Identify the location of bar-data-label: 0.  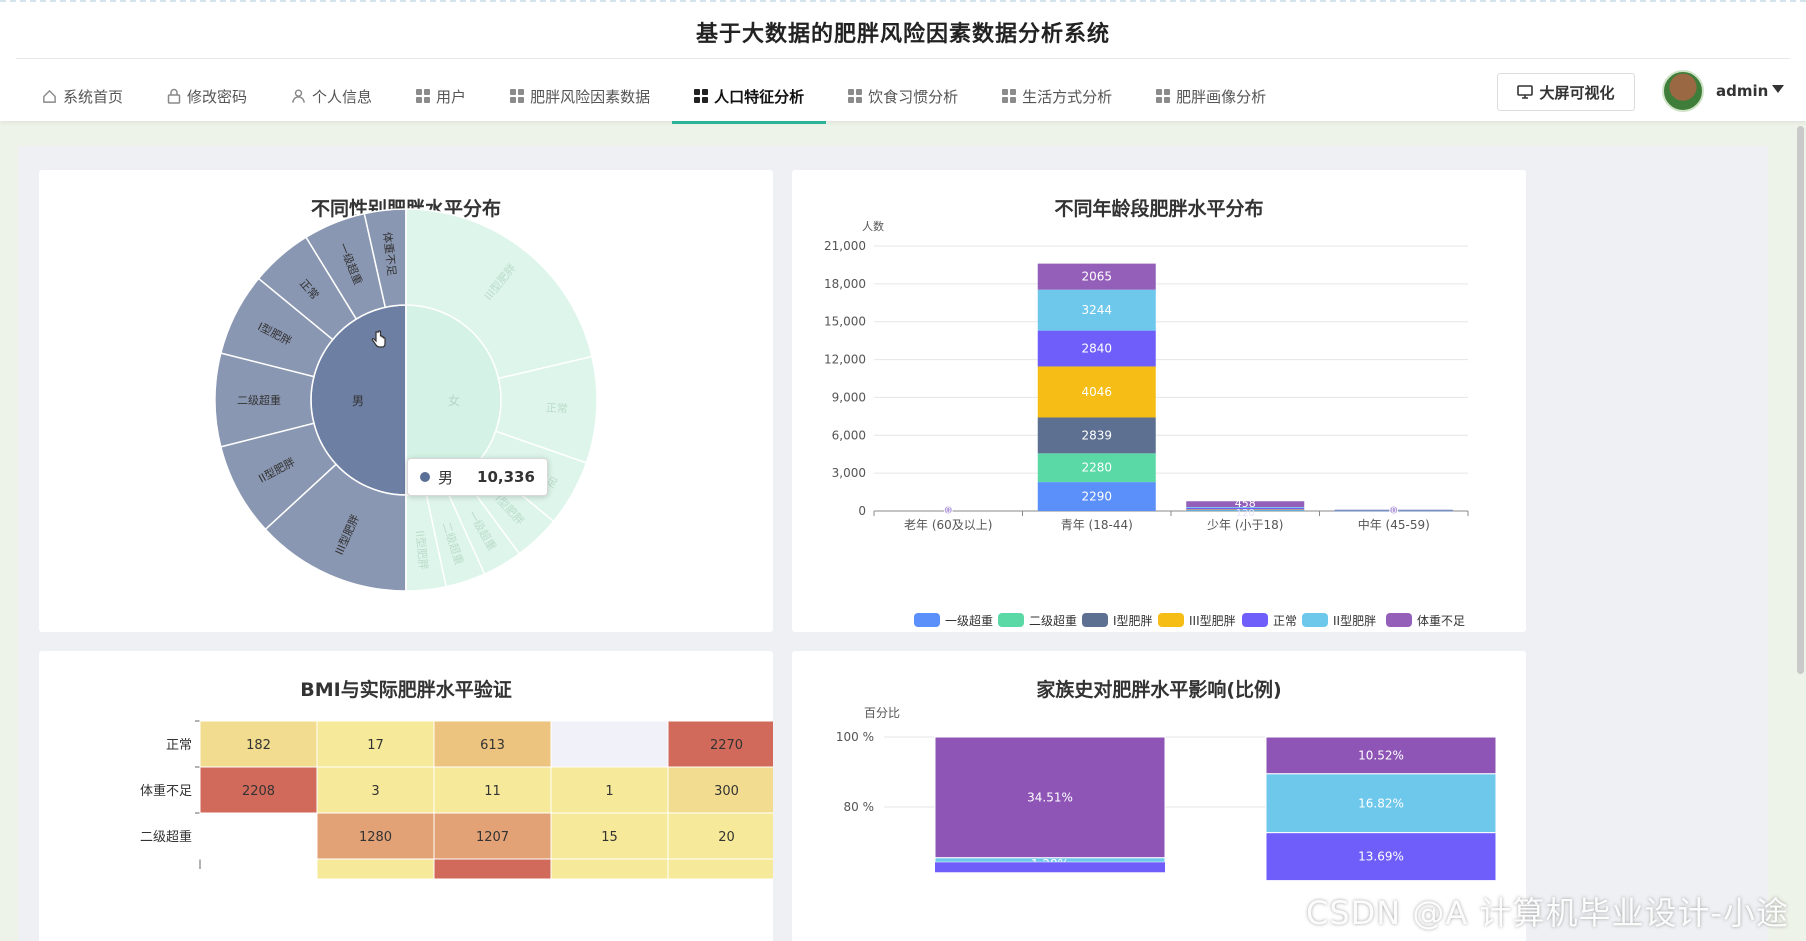
(1393, 510).